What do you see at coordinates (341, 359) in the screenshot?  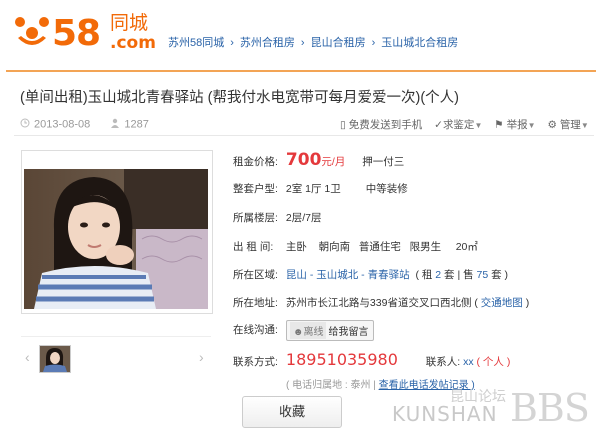 I see `phone-number: 18951035980` at bounding box center [341, 359].